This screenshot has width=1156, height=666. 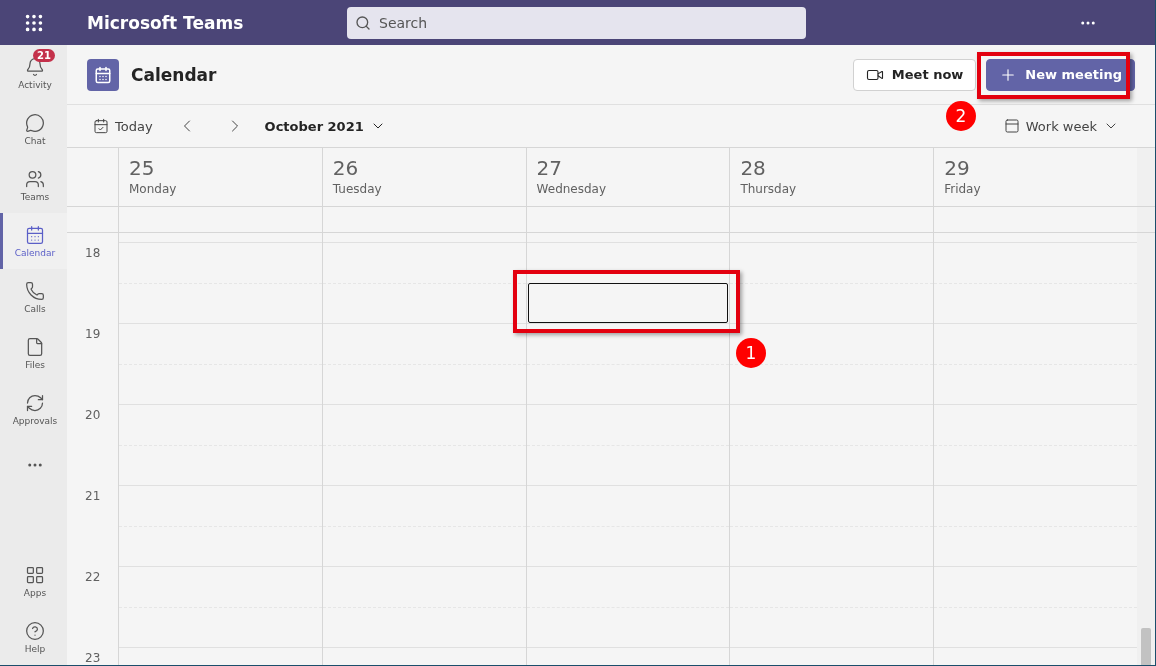 I want to click on view-selector: Work week, so click(x=1061, y=126).